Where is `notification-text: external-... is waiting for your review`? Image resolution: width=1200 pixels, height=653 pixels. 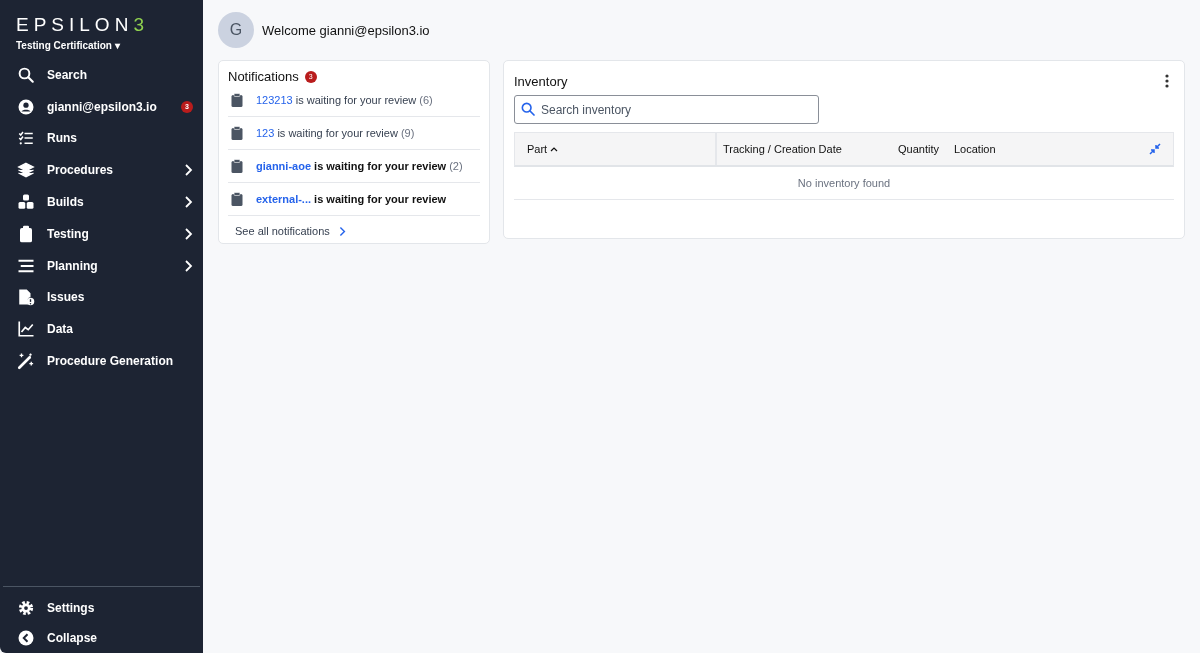 notification-text: external-... is waiting for your review is located at coordinates (351, 199).